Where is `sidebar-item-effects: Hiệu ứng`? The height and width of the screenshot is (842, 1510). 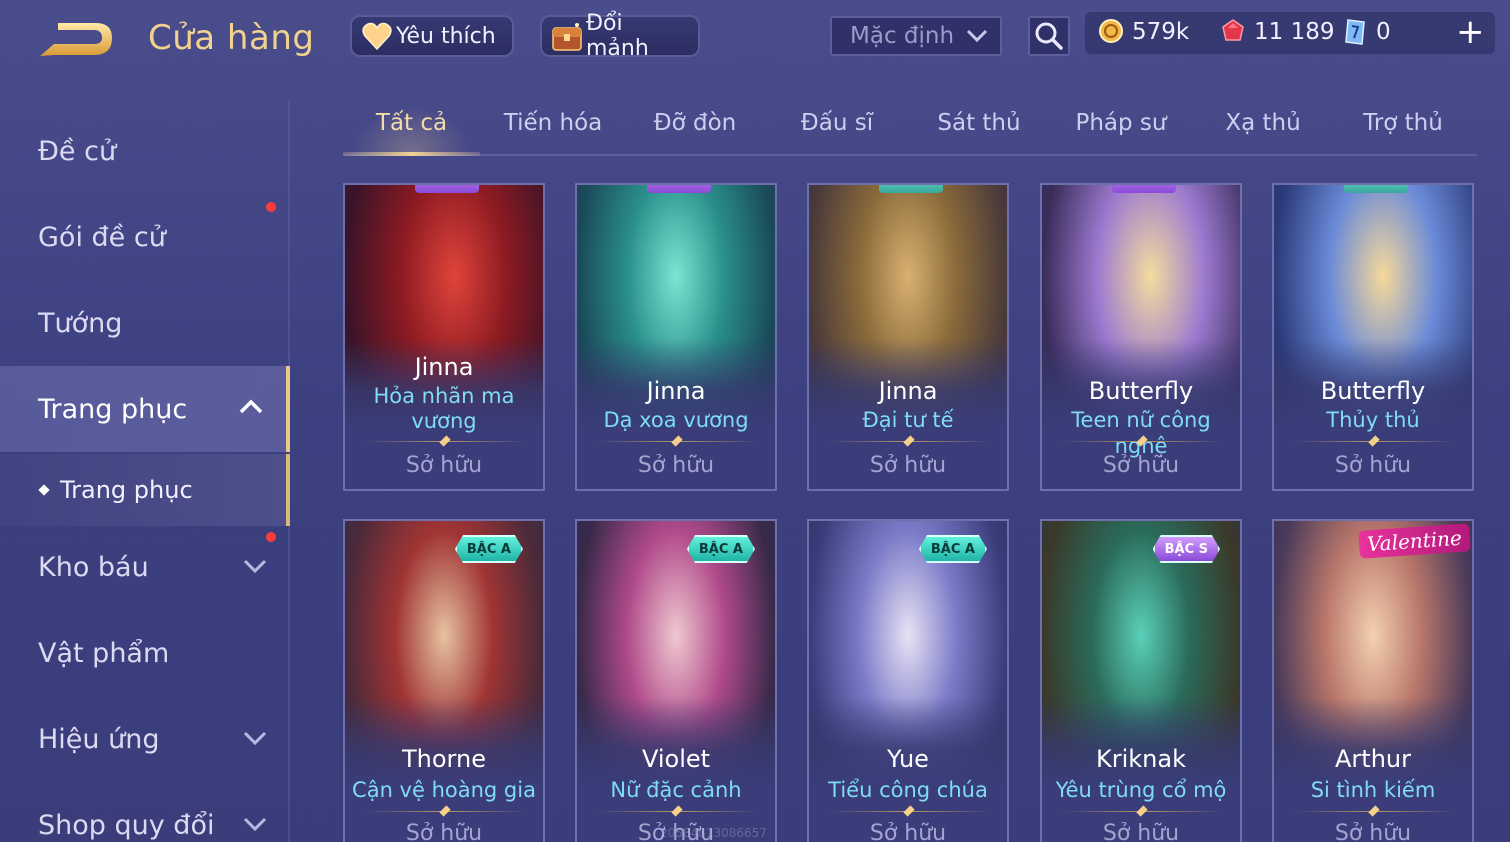
sidebar-item-effects: Hiệu ứng is located at coordinates (145, 739).